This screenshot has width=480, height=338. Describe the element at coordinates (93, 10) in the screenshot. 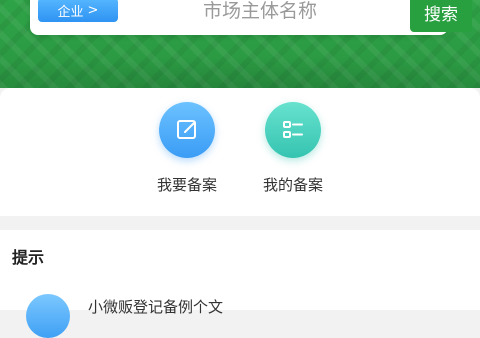

I see `chevron-right-icon: >` at that location.